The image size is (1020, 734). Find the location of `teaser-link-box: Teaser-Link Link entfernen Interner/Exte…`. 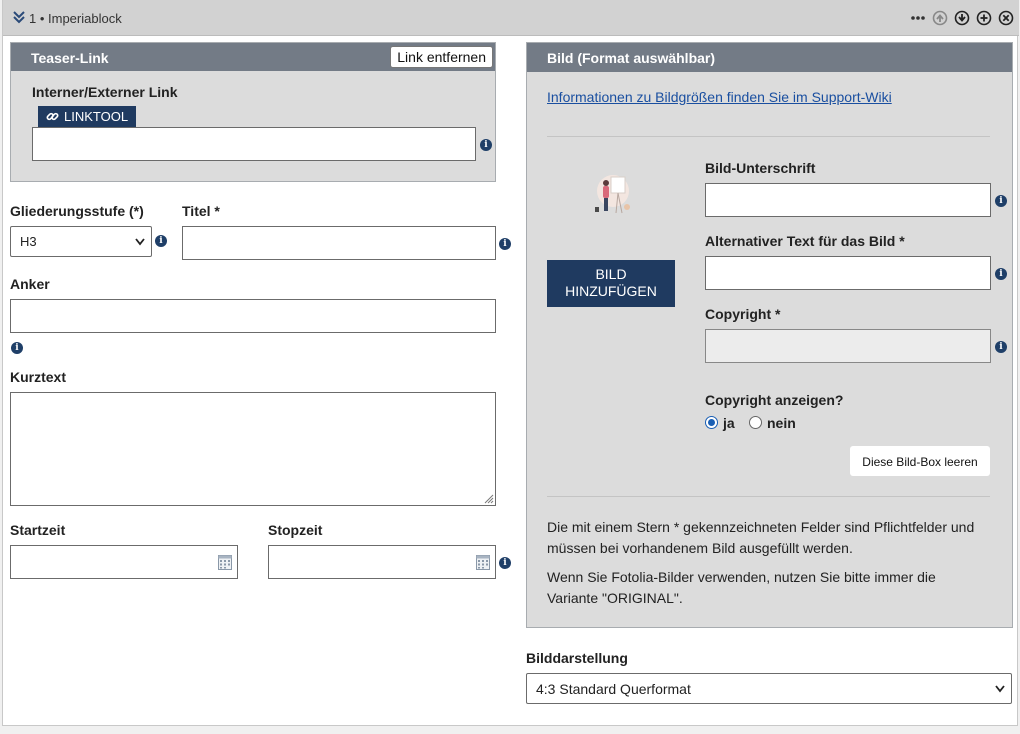

teaser-link-box: Teaser-Link Link entfernen Interner/Exte… is located at coordinates (253, 112).